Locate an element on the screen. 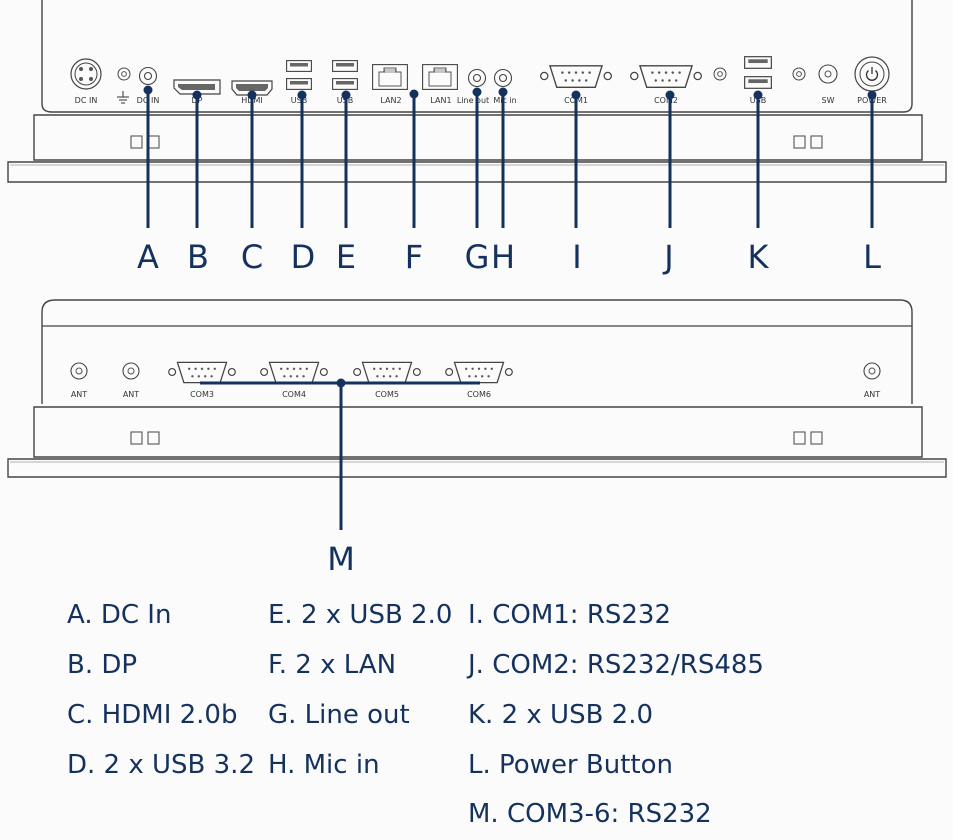 The height and width of the screenshot is (840, 953). com2-label: COM2 is located at coordinates (666, 100).